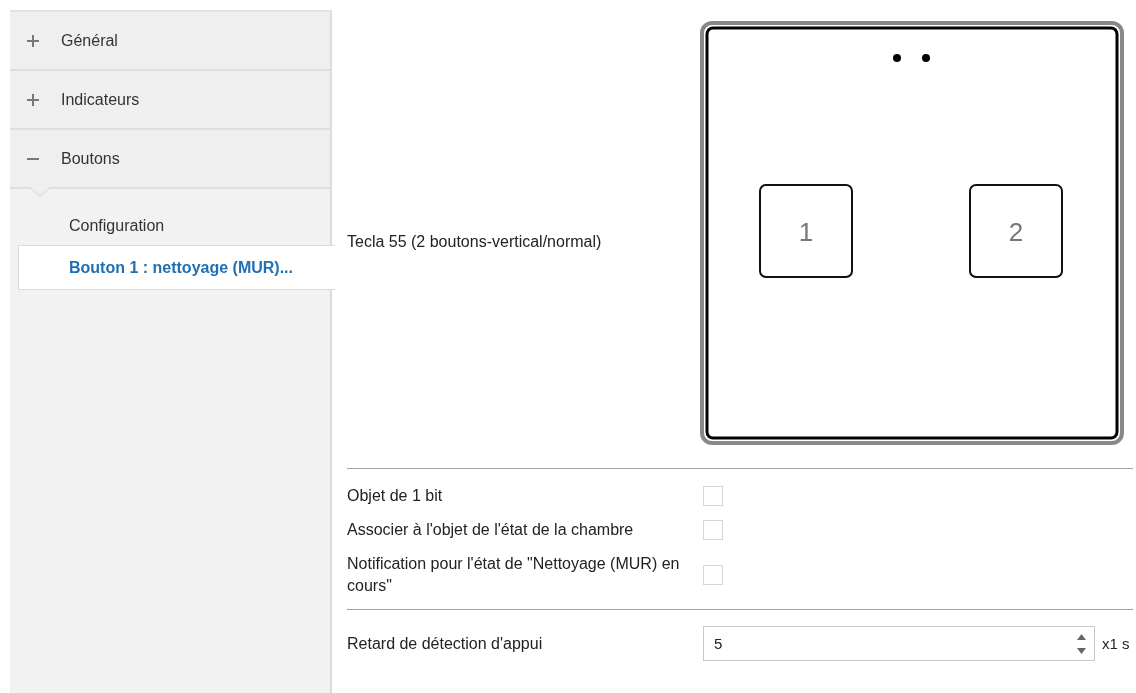 Image resolution: width=1136 pixels, height=693 pixels. What do you see at coordinates (474, 242) in the screenshot?
I see `device-label: Tecla 55 (2 boutons-vertical/normal)` at bounding box center [474, 242].